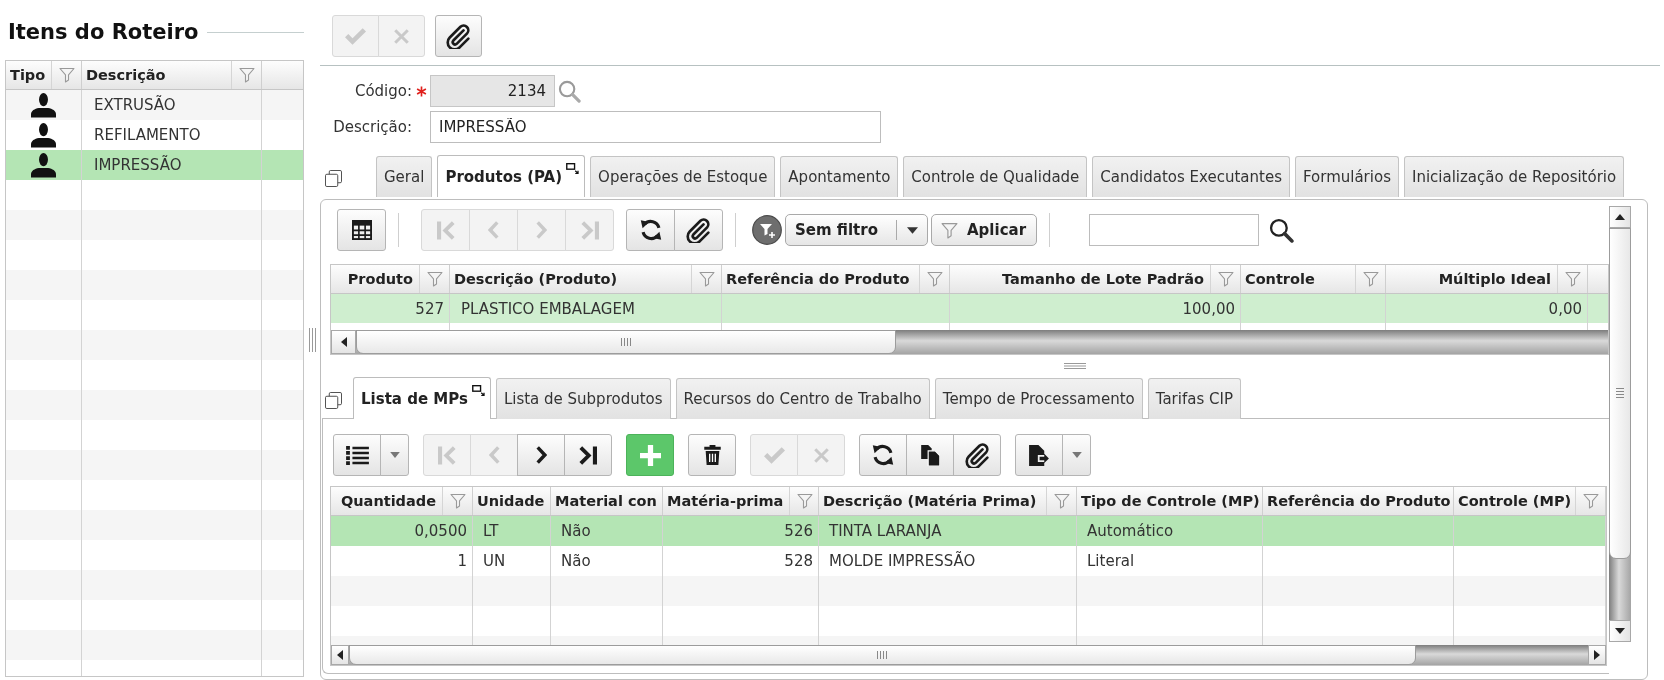 This screenshot has width=1664, height=680. I want to click on tab: Produtos (PA), so click(511, 176).